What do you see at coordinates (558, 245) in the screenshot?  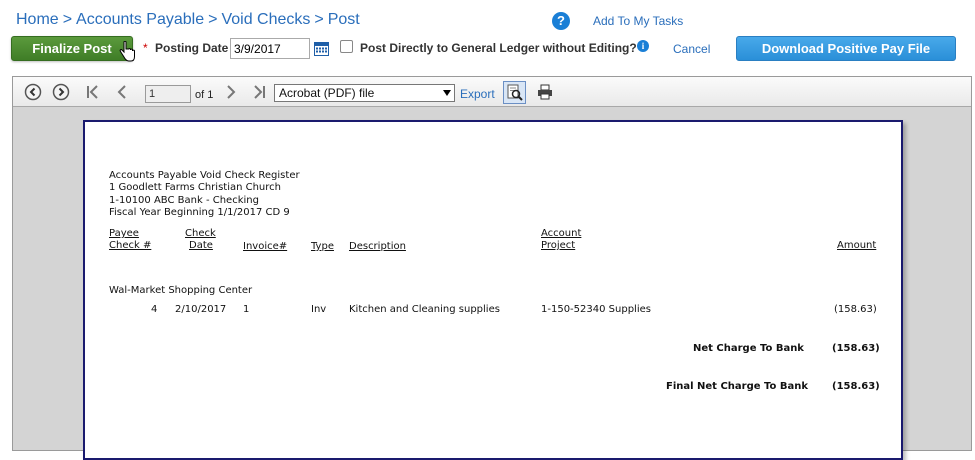 I see `column-header-project: Project` at bounding box center [558, 245].